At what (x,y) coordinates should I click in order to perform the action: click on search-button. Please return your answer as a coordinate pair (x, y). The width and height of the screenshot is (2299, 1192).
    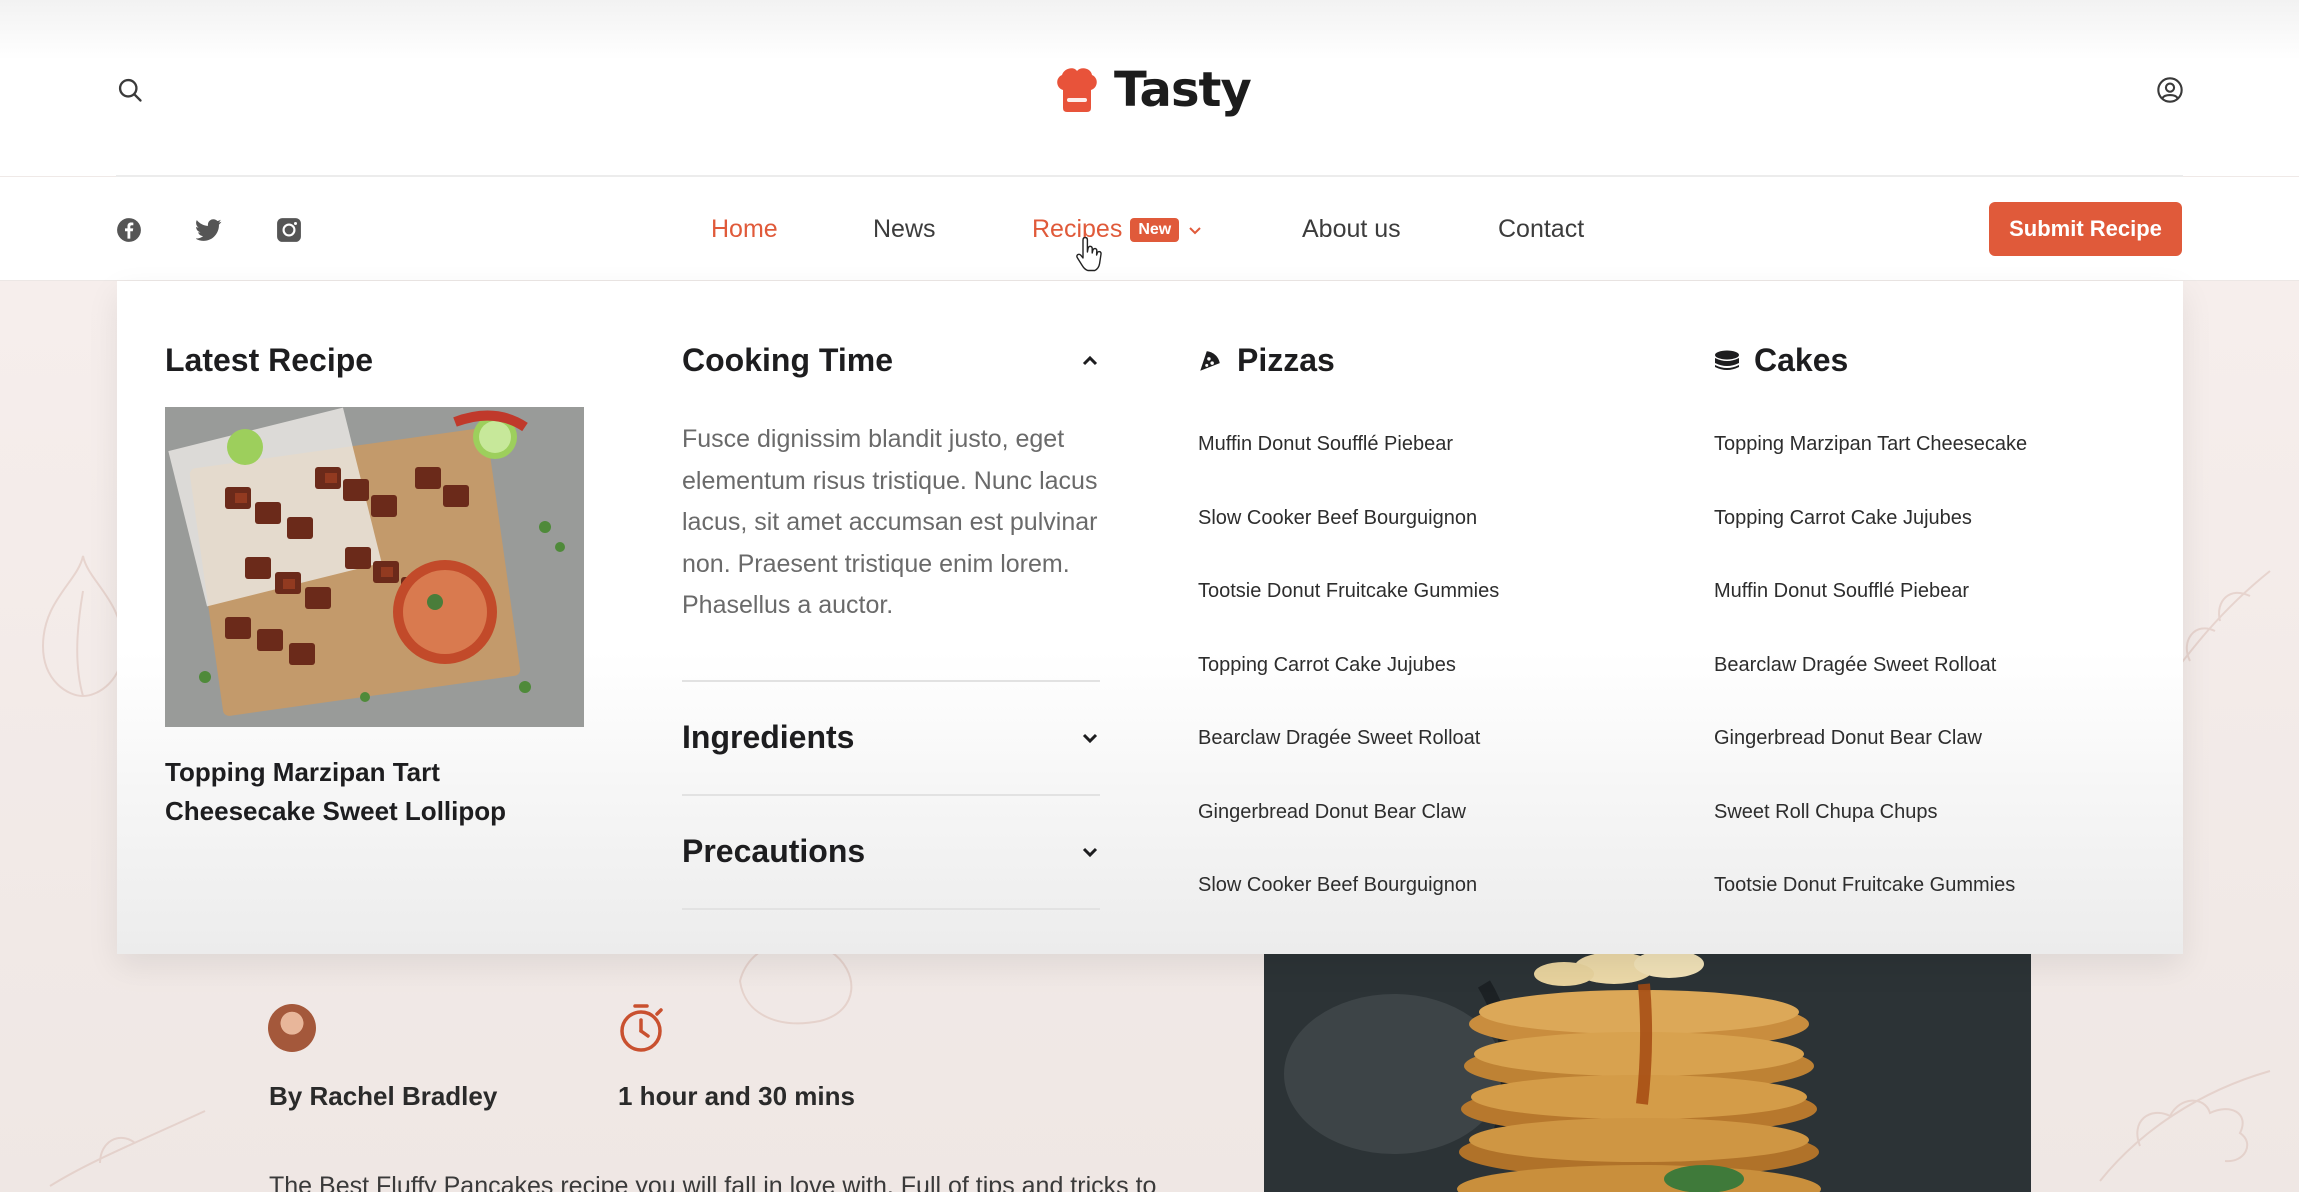
    Looking at the image, I should click on (130, 90).